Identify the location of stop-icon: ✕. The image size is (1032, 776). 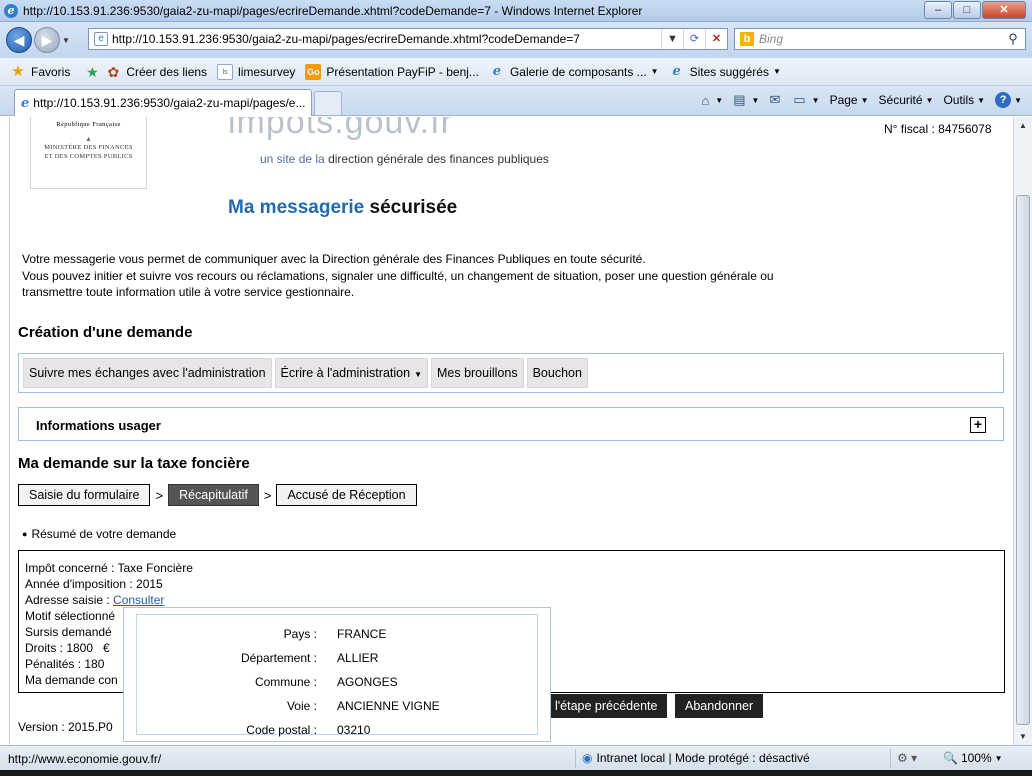
(716, 39).